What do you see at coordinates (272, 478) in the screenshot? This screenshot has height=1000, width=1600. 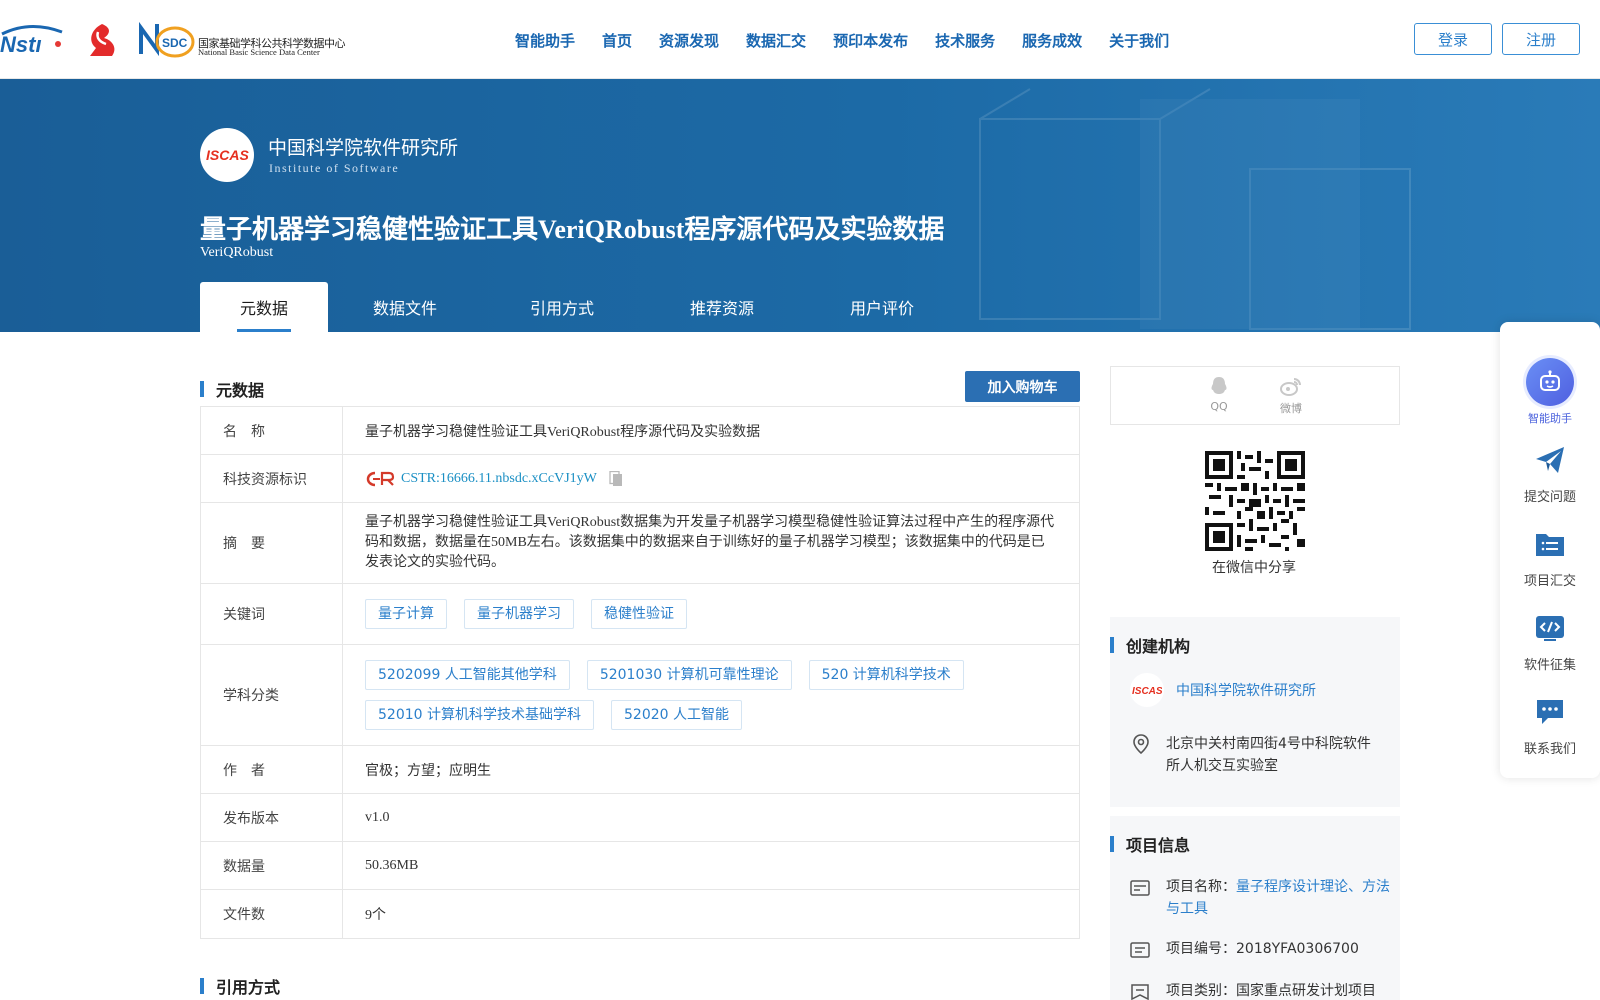 I see `row-label: 科技资源标识` at bounding box center [272, 478].